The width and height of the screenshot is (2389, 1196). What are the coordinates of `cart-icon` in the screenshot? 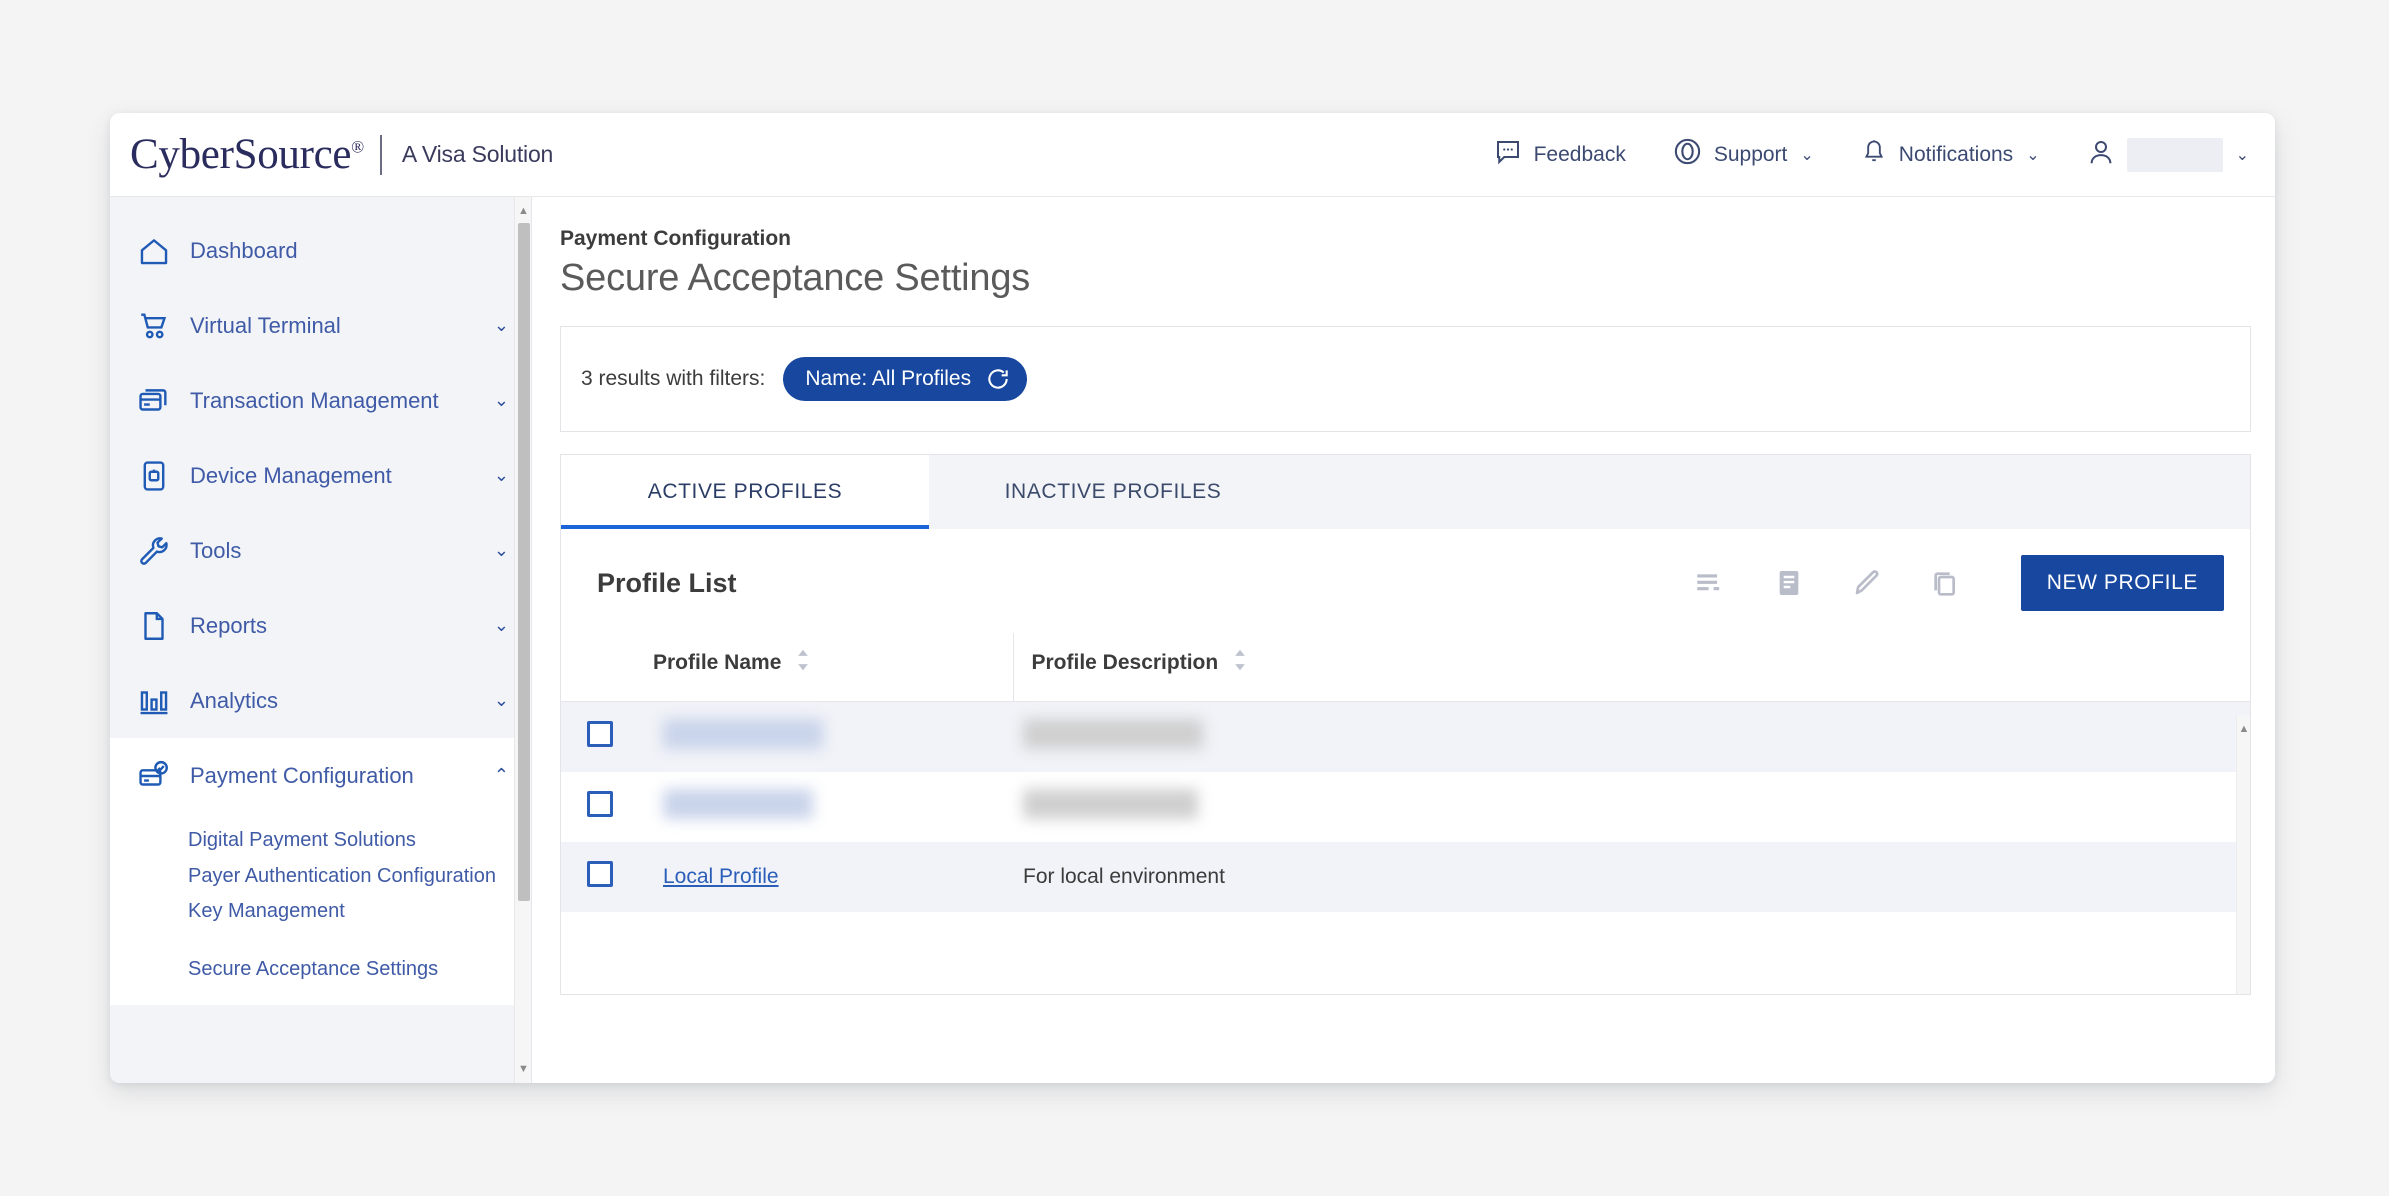 It's located at (154, 326).